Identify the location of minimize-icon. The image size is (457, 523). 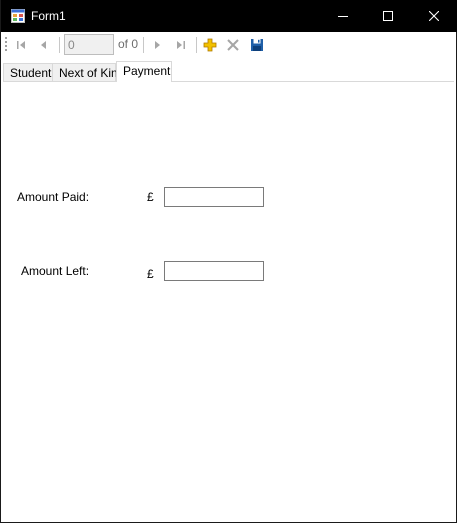
(343, 16).